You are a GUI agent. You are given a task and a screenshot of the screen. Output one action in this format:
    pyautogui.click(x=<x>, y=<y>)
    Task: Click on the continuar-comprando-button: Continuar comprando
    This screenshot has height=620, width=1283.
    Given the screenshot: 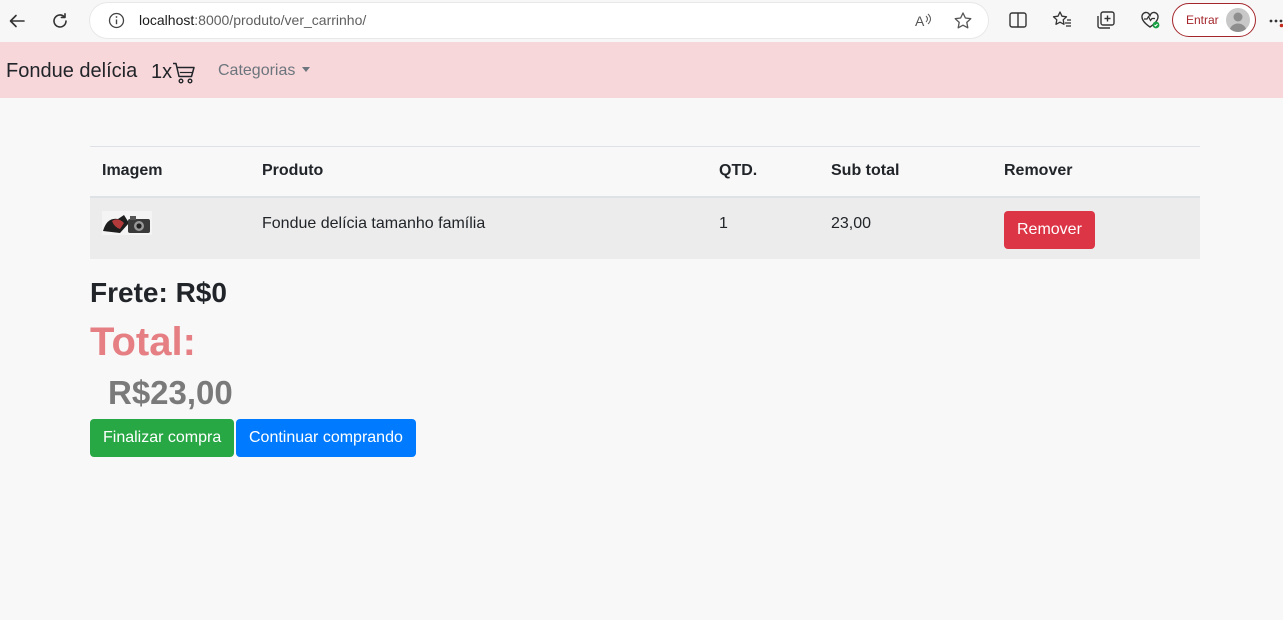 What is the action you would take?
    pyautogui.click(x=326, y=438)
    